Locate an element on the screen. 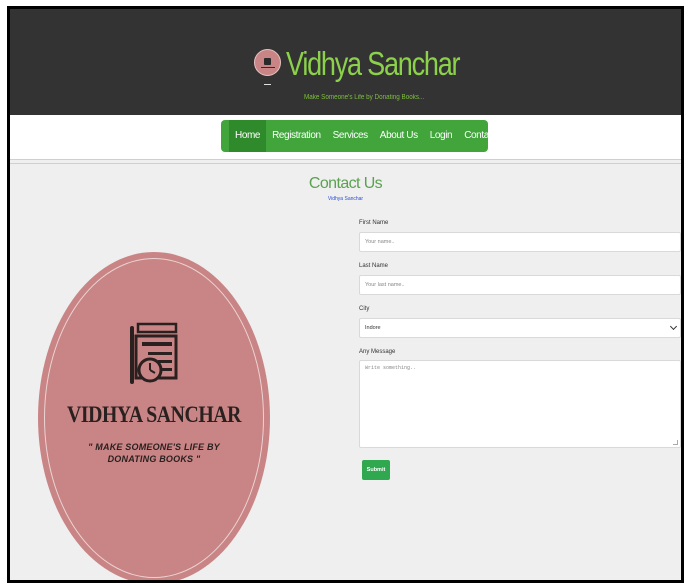  nav-item-login: Login is located at coordinates (441, 136).